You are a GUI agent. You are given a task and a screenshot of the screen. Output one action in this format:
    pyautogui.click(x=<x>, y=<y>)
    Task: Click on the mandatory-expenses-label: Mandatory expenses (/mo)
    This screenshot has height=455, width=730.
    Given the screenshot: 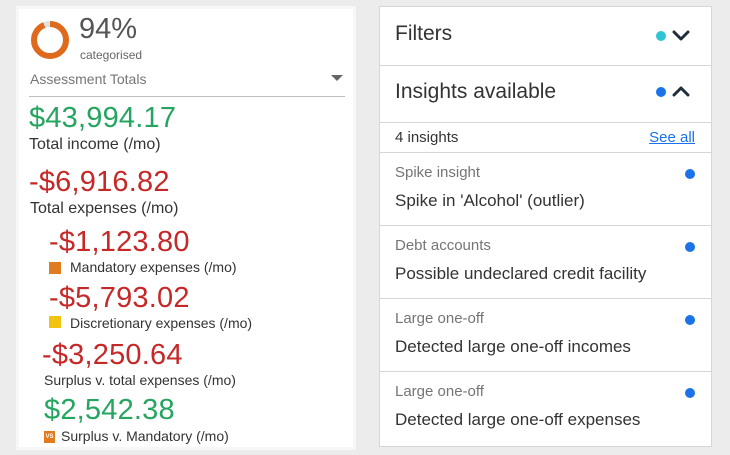 What is the action you would take?
    pyautogui.click(x=153, y=267)
    